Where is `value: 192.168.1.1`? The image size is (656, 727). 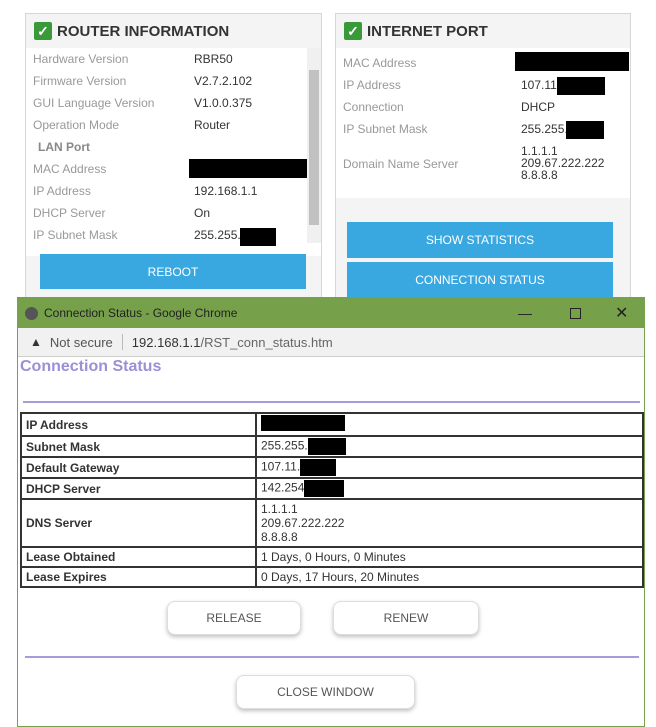
value: 192.168.1.1 is located at coordinates (226, 191).